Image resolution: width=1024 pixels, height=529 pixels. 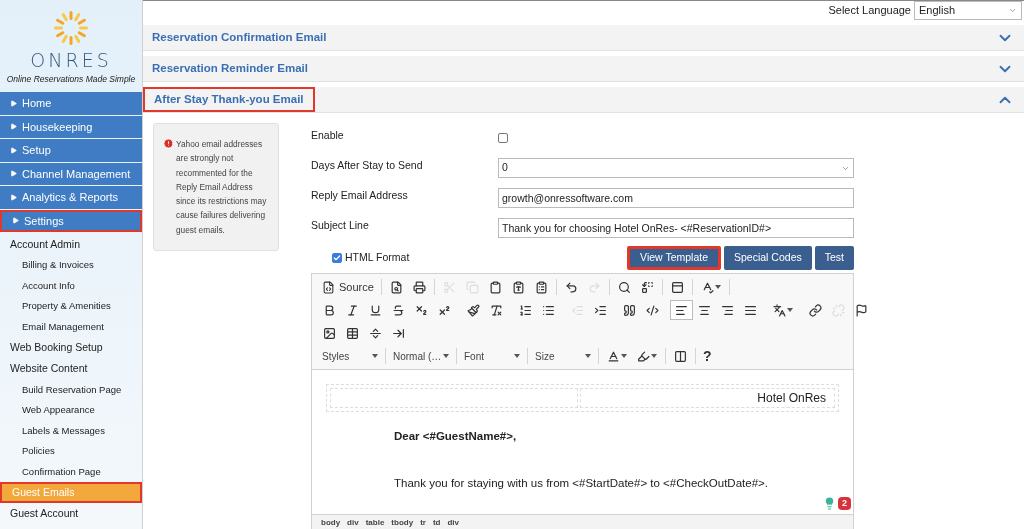 What do you see at coordinates (71, 389) in the screenshot?
I see `sidebar-sublink: Build Reservation Page` at bounding box center [71, 389].